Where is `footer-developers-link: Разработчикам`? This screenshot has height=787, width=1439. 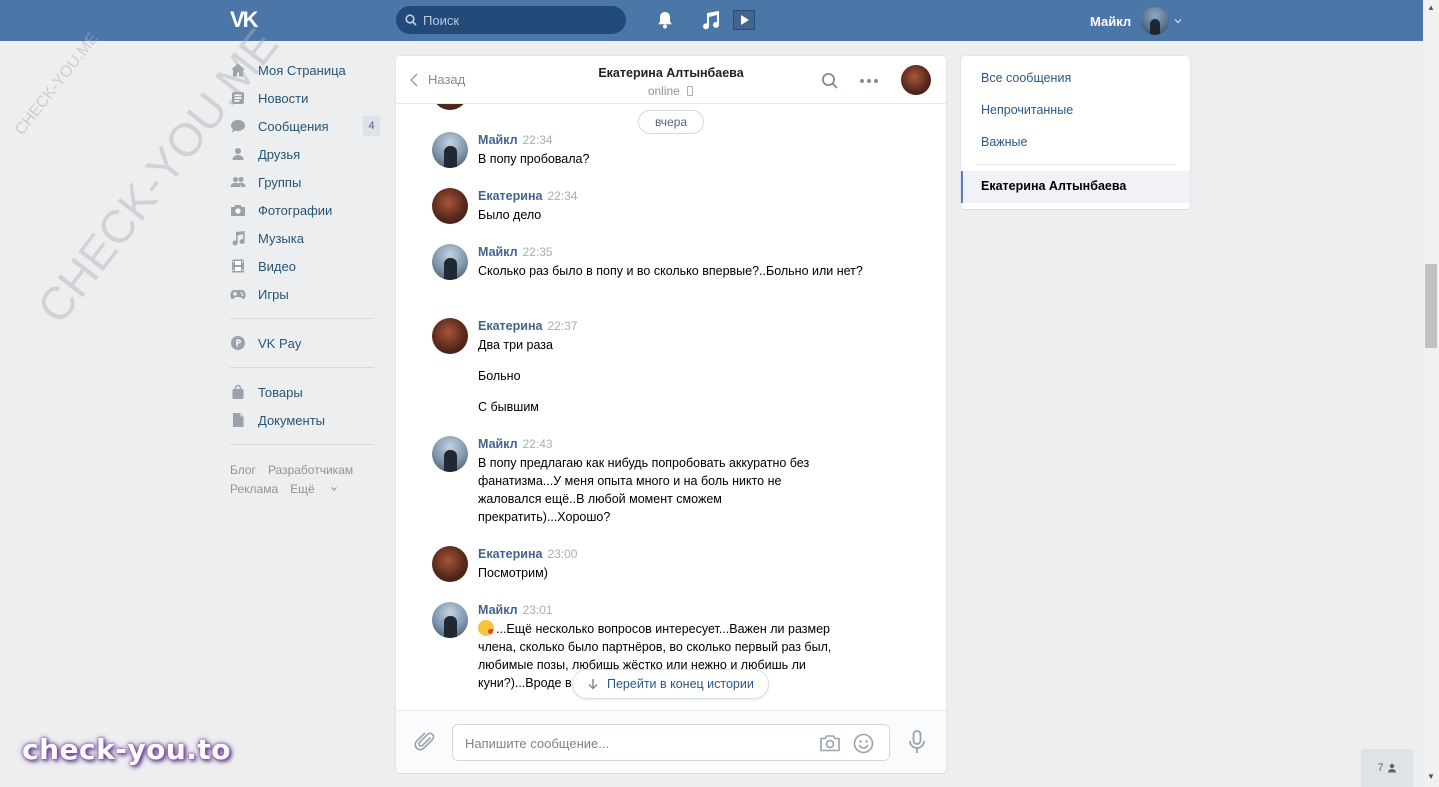 footer-developers-link: Разработчикам is located at coordinates (310, 470).